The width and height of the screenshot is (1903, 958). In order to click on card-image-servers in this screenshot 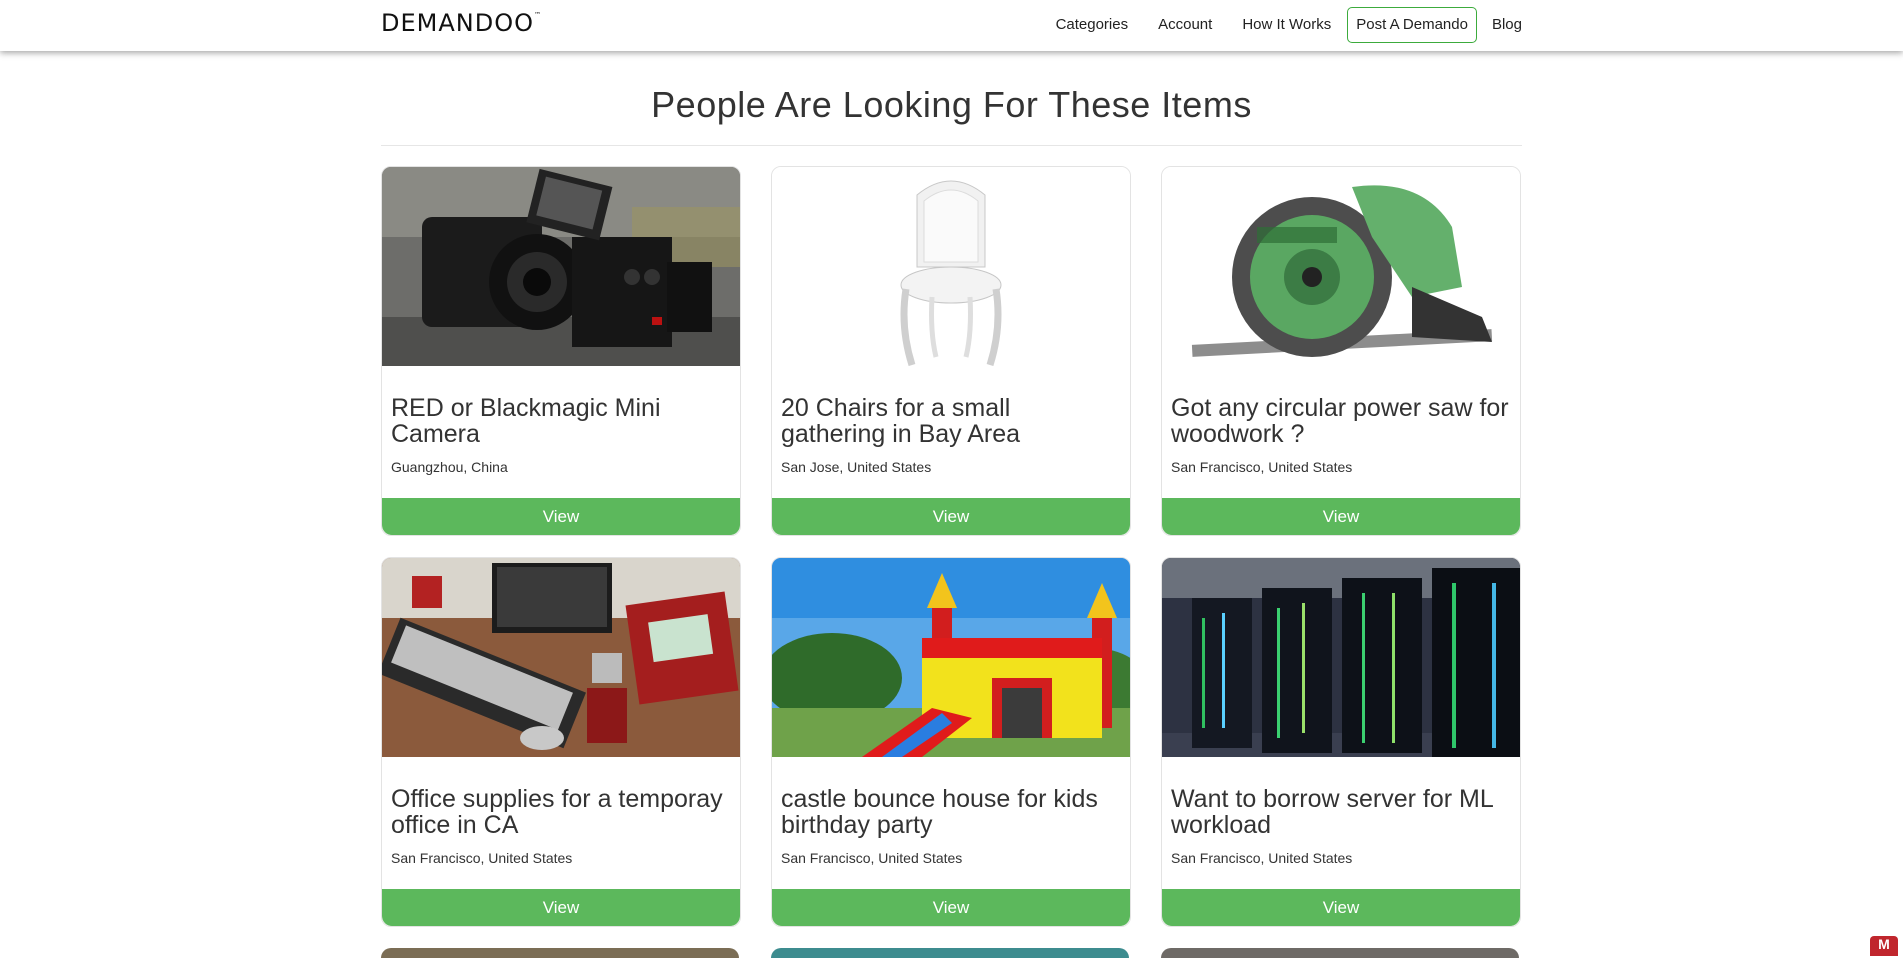, I will do `click(1341, 657)`.